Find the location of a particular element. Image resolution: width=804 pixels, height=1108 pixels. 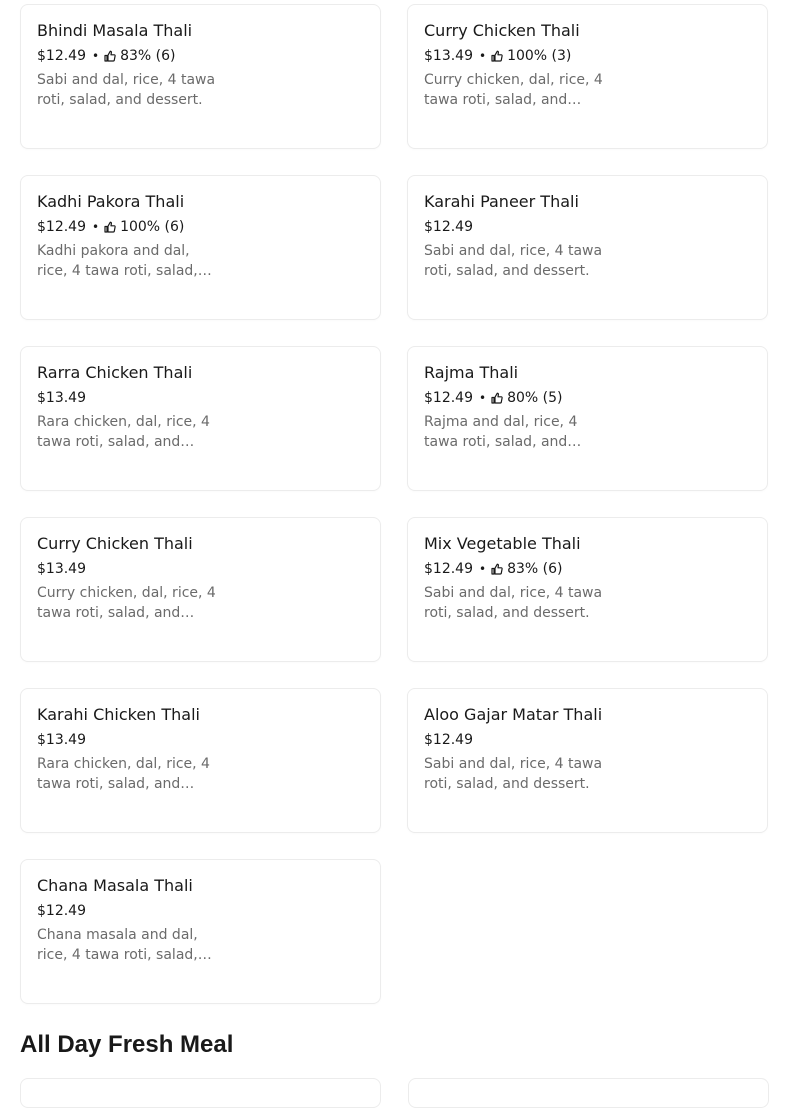

item-name: Chana Masala Thali is located at coordinates (115, 885).